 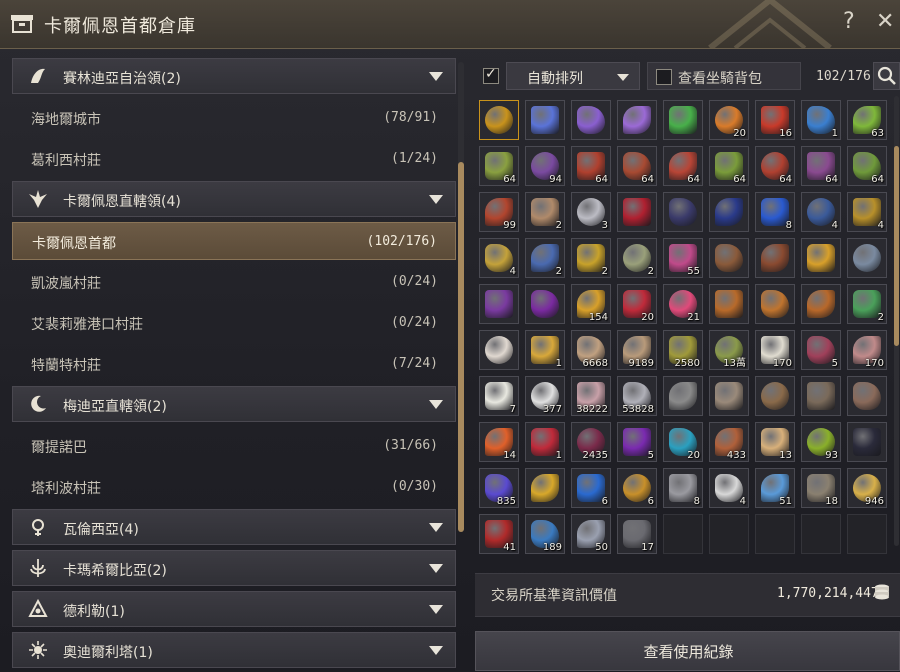 I want to click on region-header: 卡瑪希爾比亞(2), so click(x=234, y=568).